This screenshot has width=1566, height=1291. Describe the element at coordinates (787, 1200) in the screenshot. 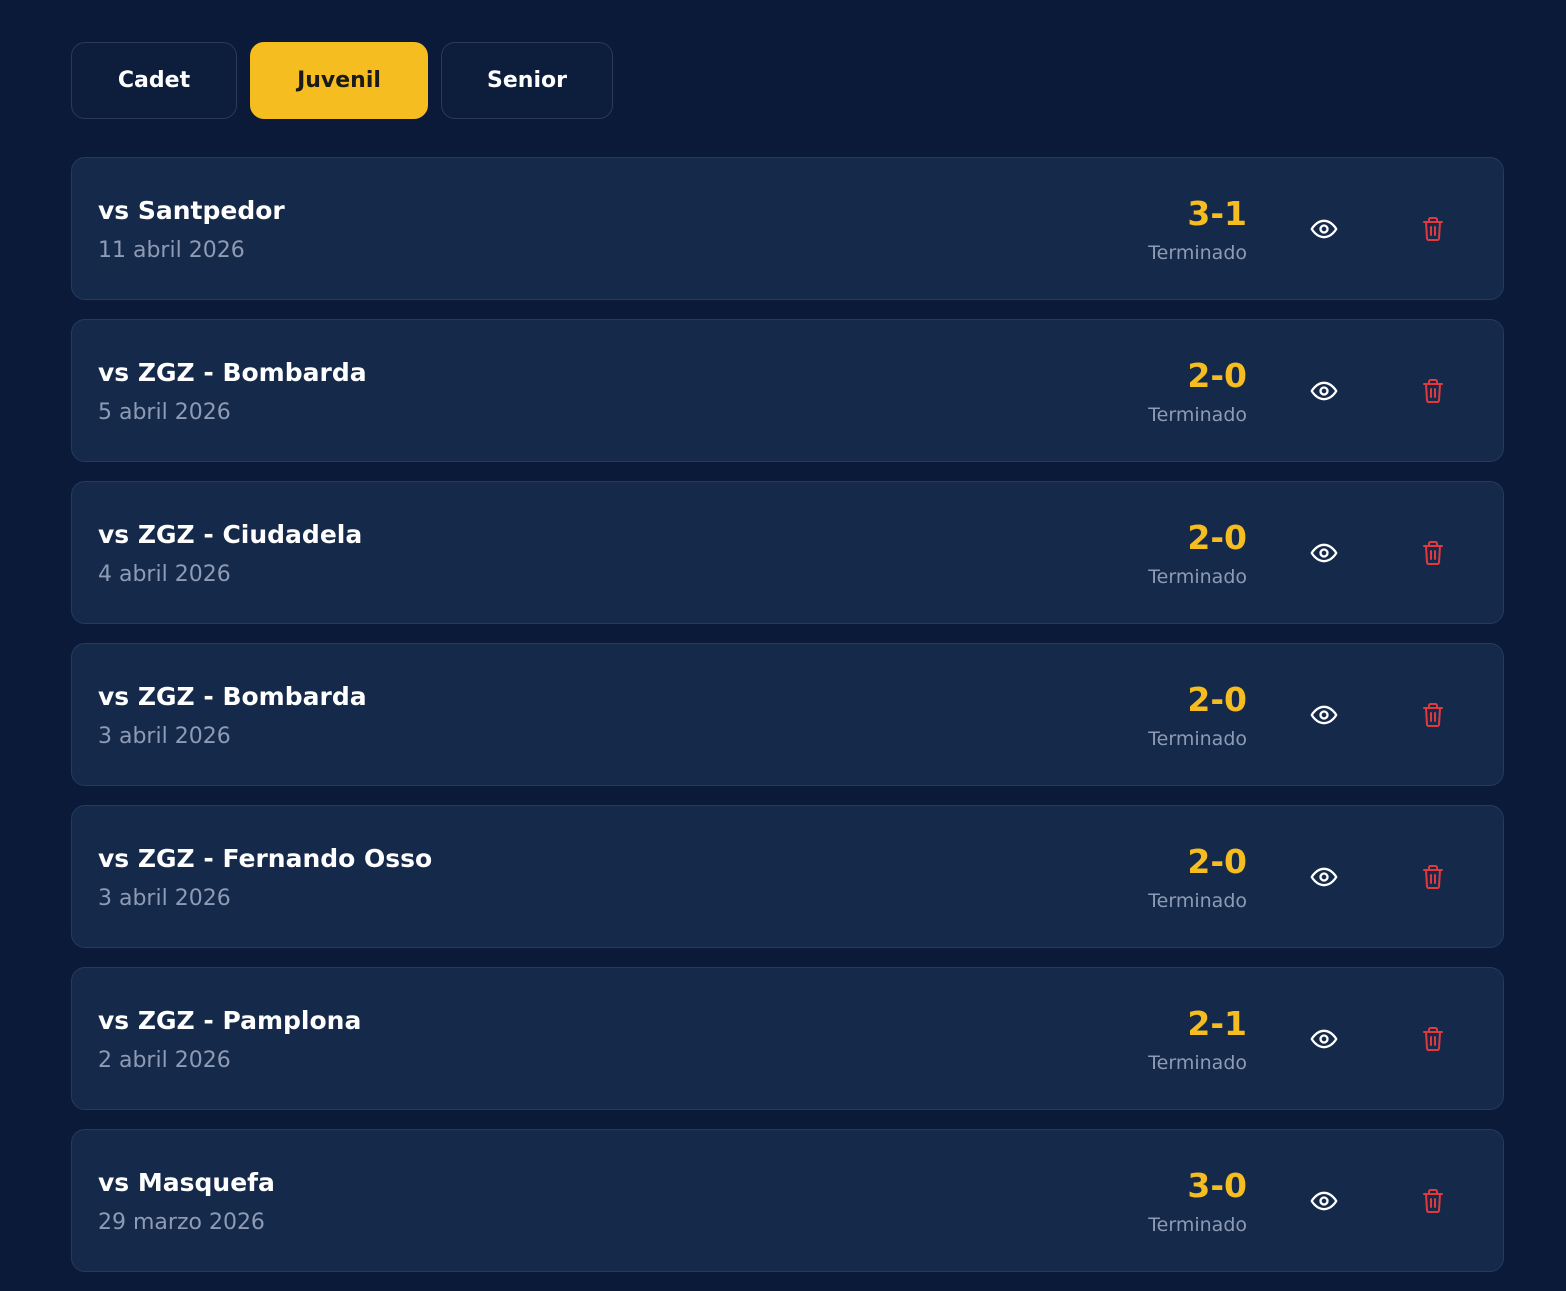

I see `match-card: vs Masquefa 29 marzo 2026 3-0 Terminado` at that location.